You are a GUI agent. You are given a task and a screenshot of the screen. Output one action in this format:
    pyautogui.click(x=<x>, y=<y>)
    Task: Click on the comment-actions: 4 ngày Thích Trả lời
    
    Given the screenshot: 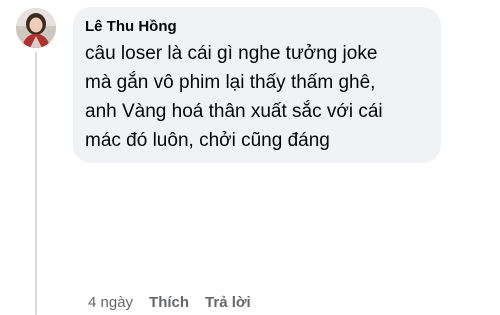 What is the action you would take?
    pyautogui.click(x=169, y=302)
    